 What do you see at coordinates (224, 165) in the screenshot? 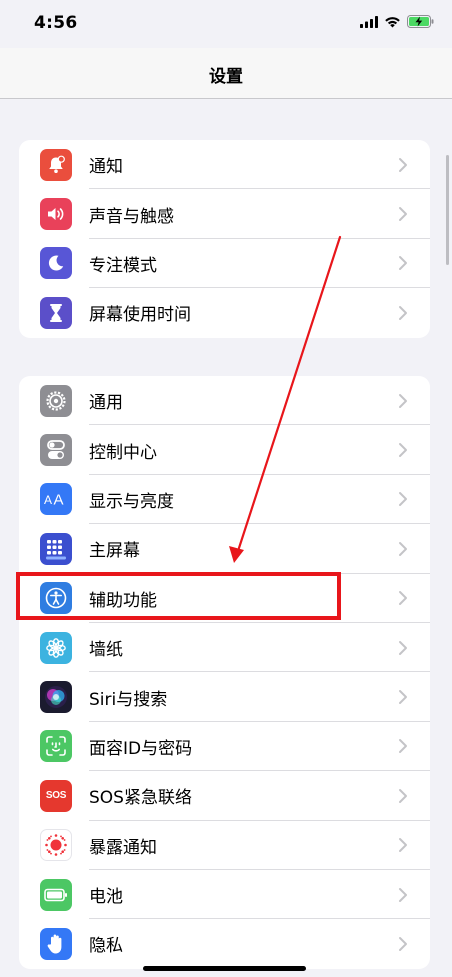
I see `settings-row-notifications: 通知` at bounding box center [224, 165].